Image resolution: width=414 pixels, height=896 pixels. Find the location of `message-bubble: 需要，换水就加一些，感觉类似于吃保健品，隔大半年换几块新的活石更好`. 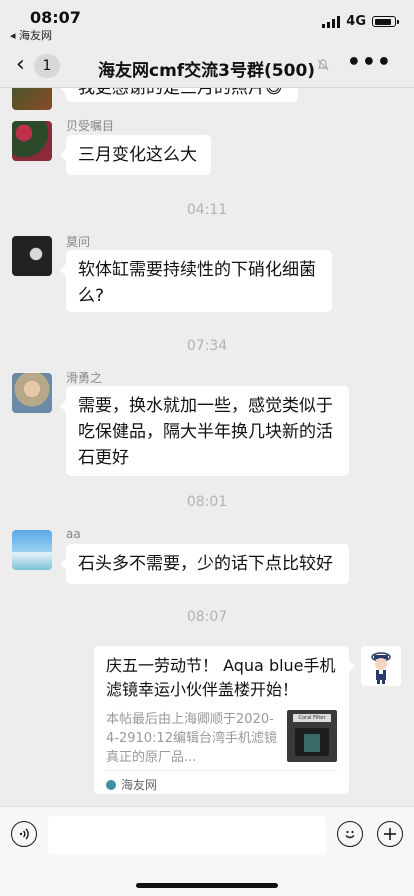

message-bubble: 需要，换水就加一些，感觉类似于吃保健品，隔大半年换几块新的活石更好 is located at coordinates (204, 431).